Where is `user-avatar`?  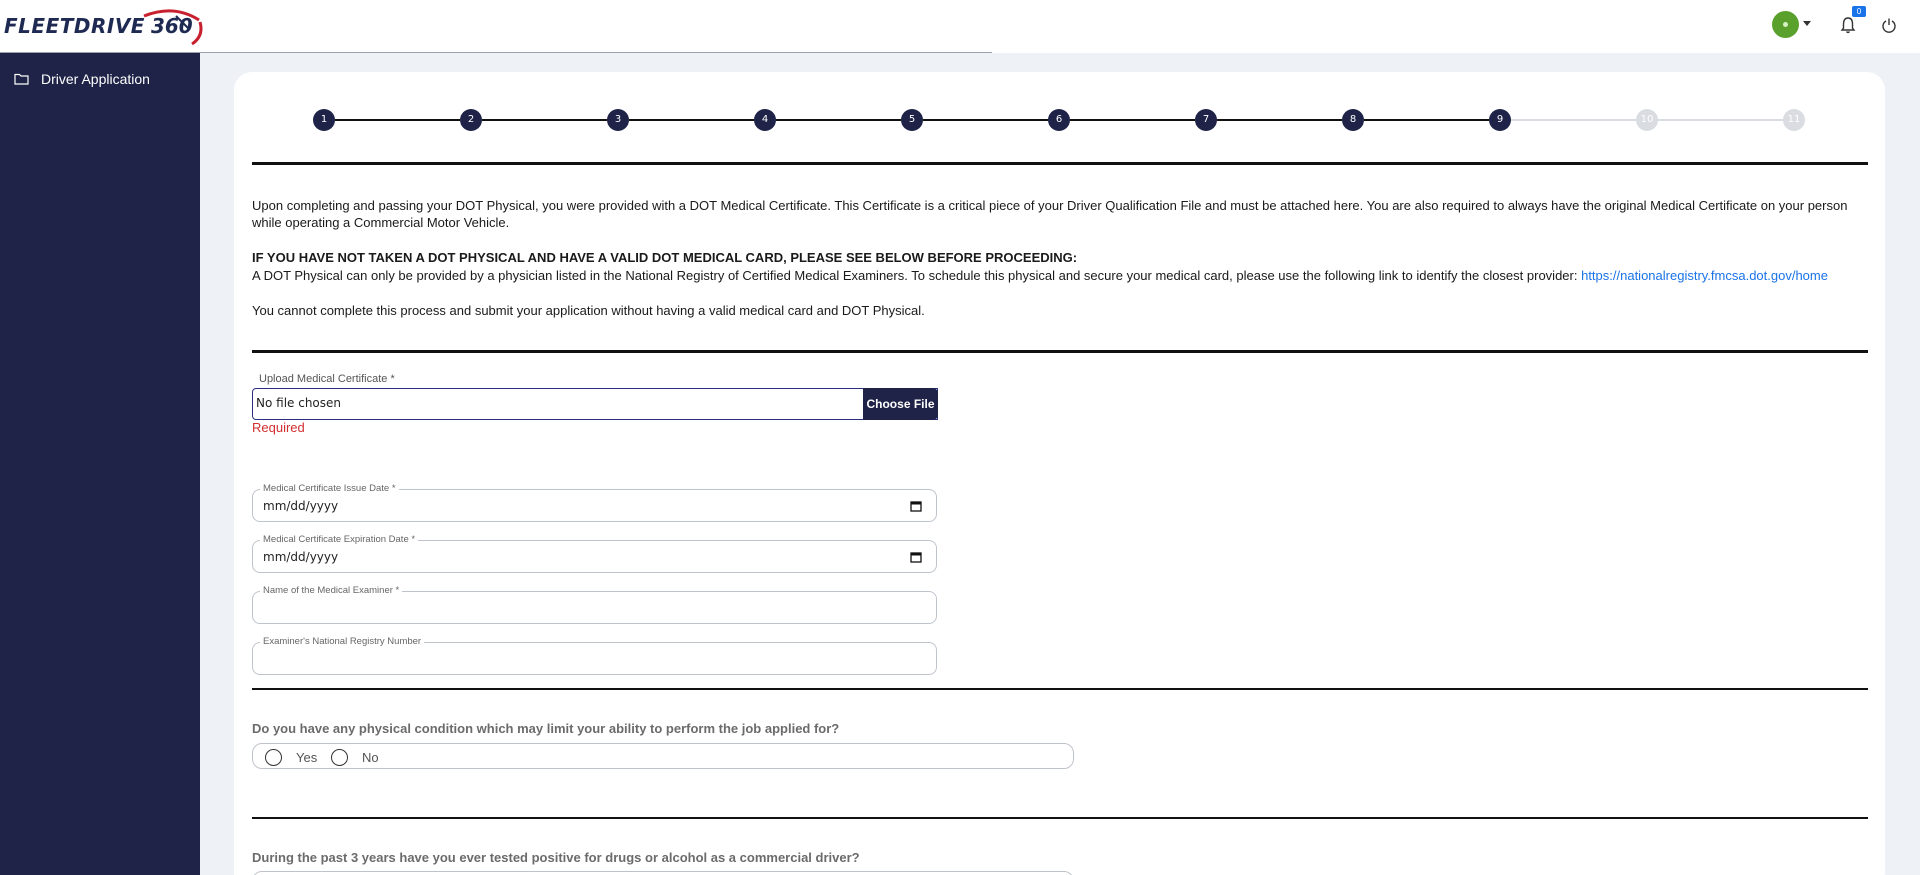
user-avatar is located at coordinates (1785, 24).